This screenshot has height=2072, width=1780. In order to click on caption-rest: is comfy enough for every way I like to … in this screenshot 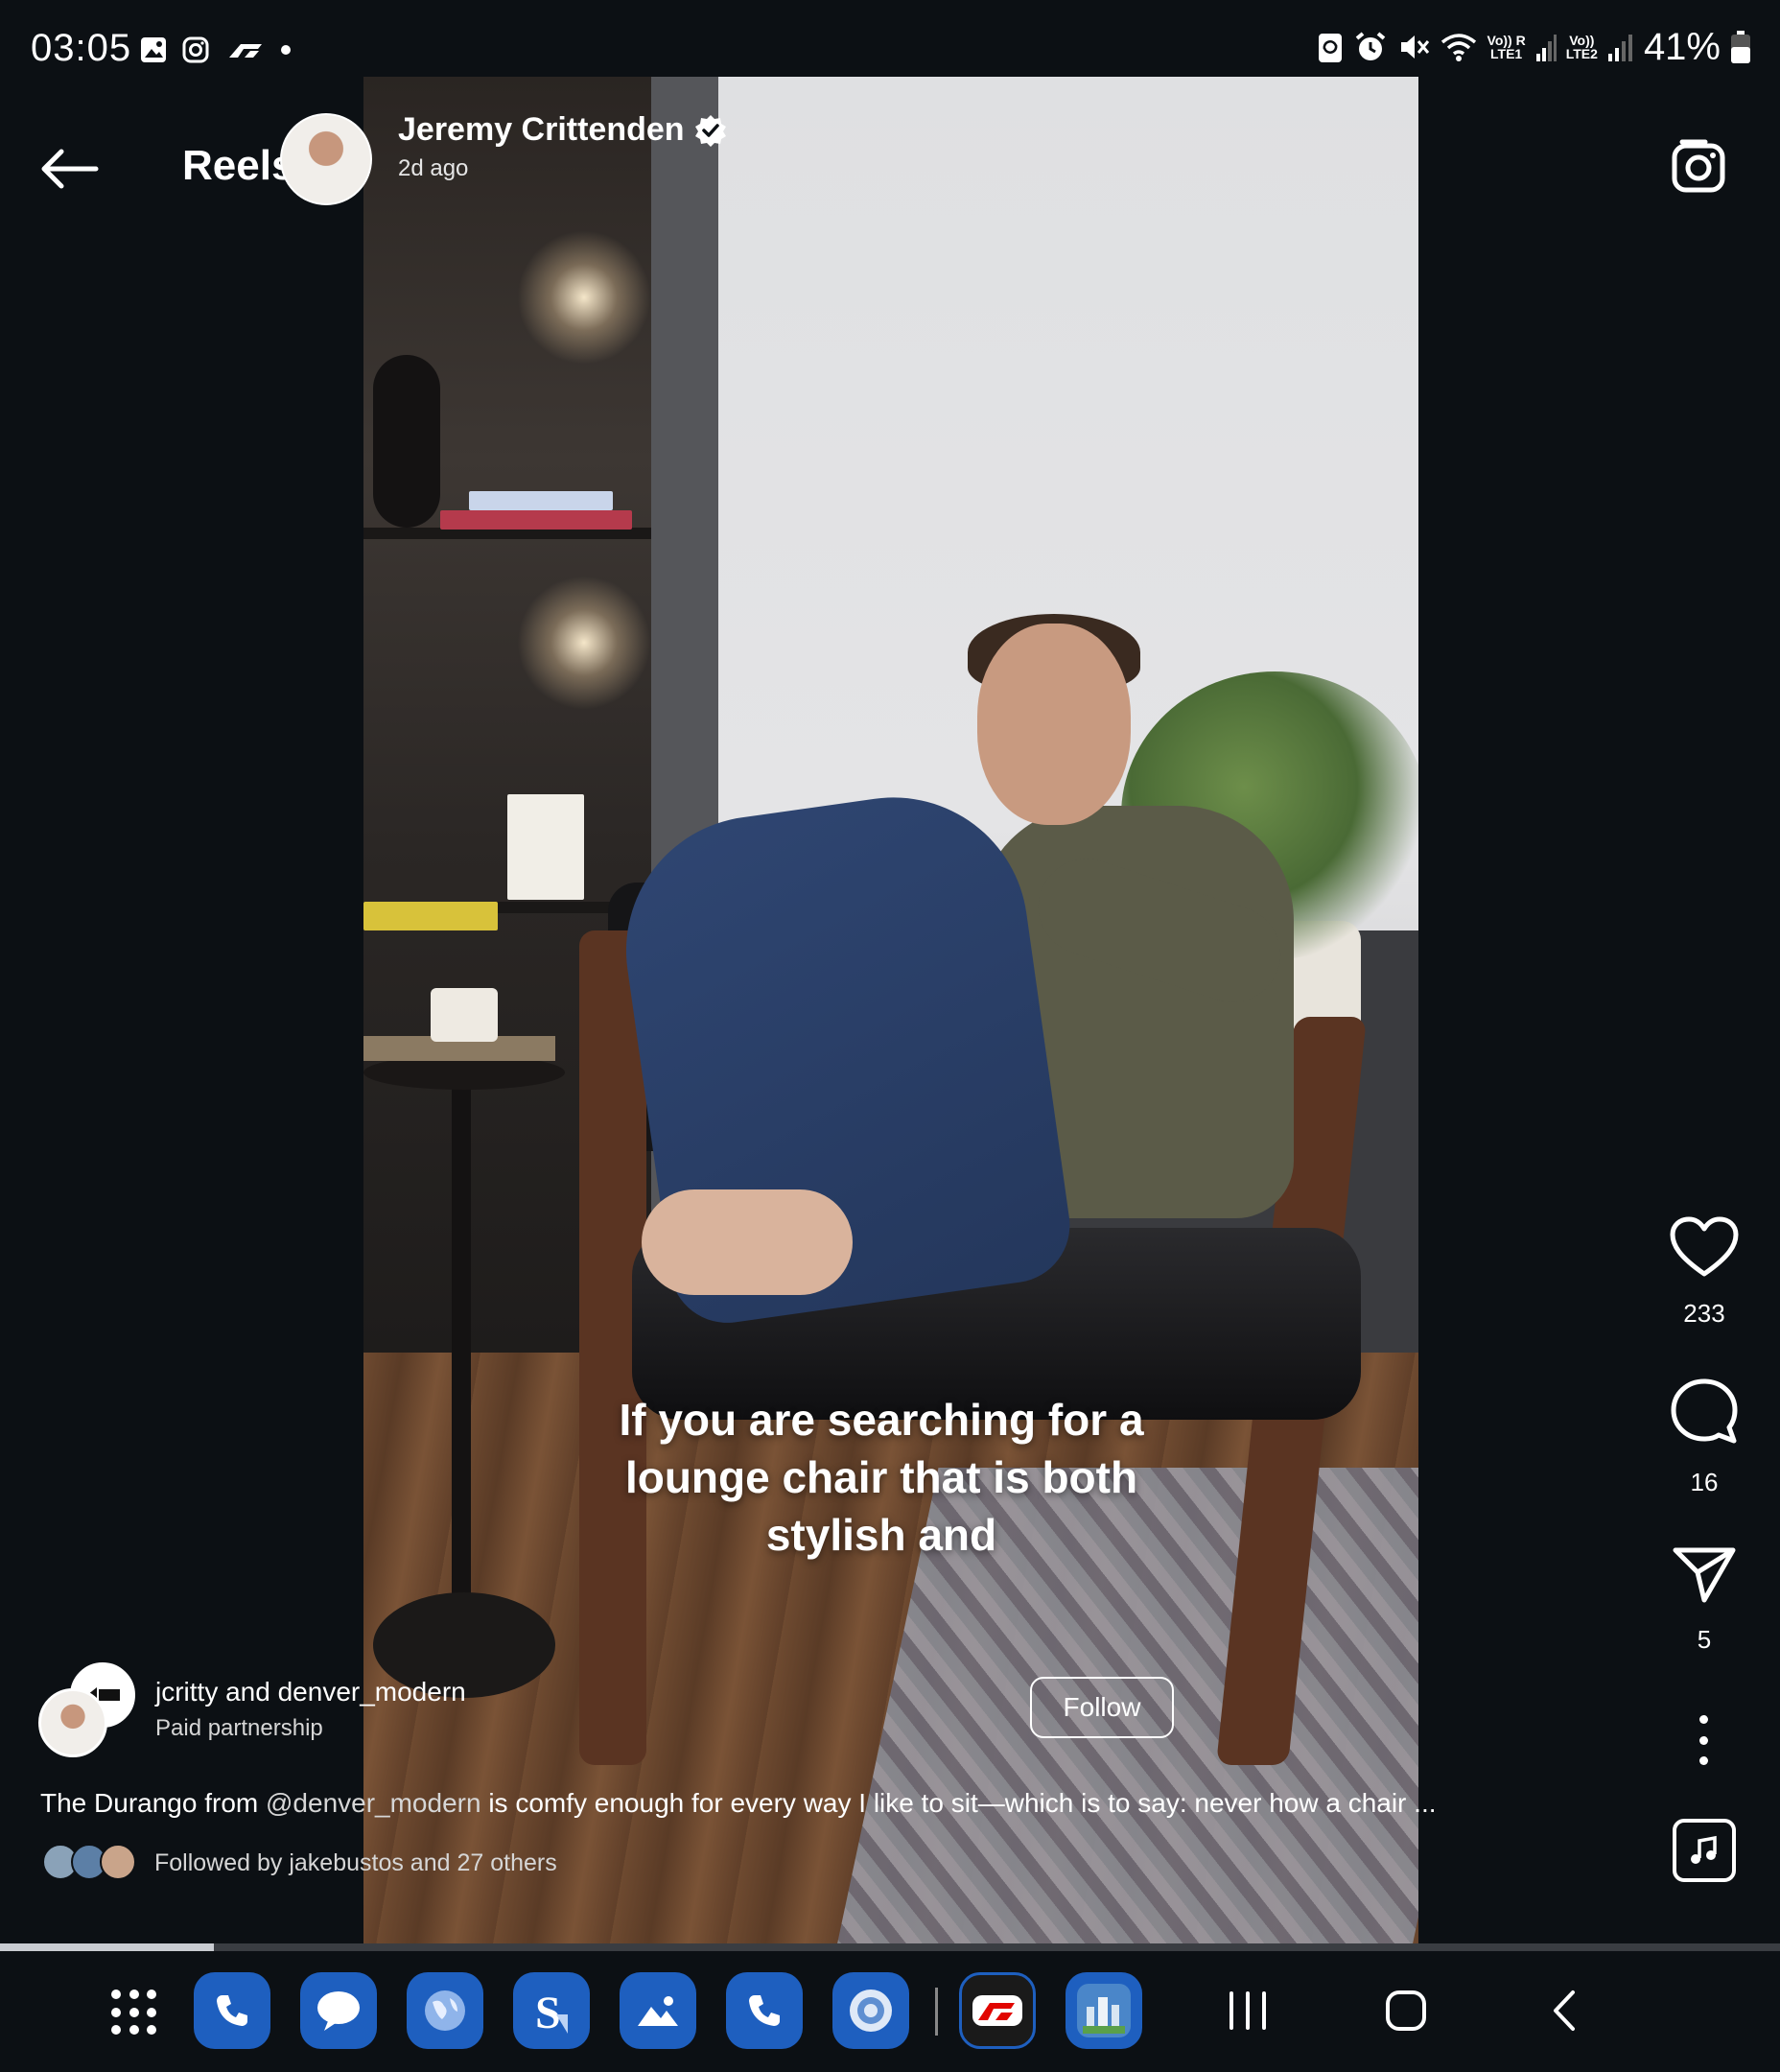, I will do `click(958, 1803)`.